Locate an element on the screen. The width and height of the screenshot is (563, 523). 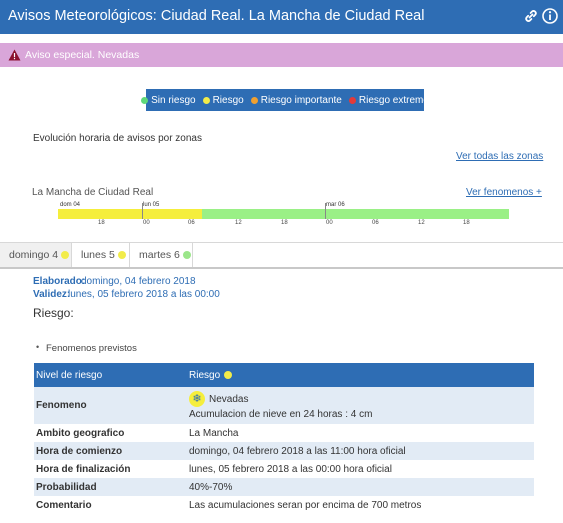
legend-item-riesgo-importante: Riesgo importante is located at coordinates (296, 100).